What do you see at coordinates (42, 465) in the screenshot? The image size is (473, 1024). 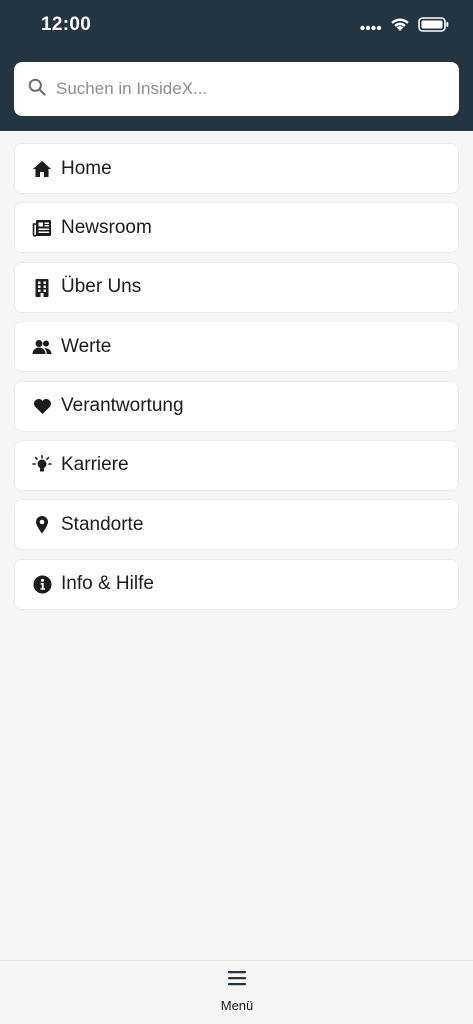 I see `lightbulb-icon` at bounding box center [42, 465].